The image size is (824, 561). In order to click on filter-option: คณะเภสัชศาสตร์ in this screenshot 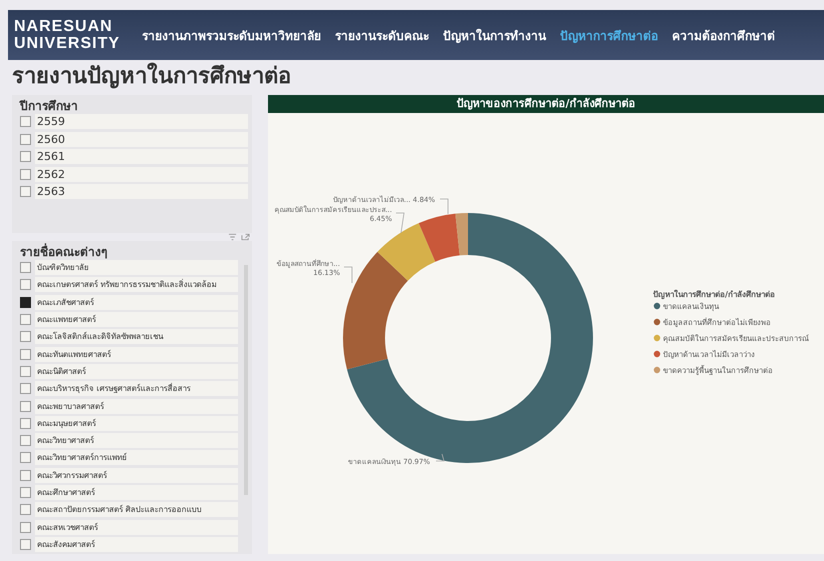, I will do `click(136, 302)`.